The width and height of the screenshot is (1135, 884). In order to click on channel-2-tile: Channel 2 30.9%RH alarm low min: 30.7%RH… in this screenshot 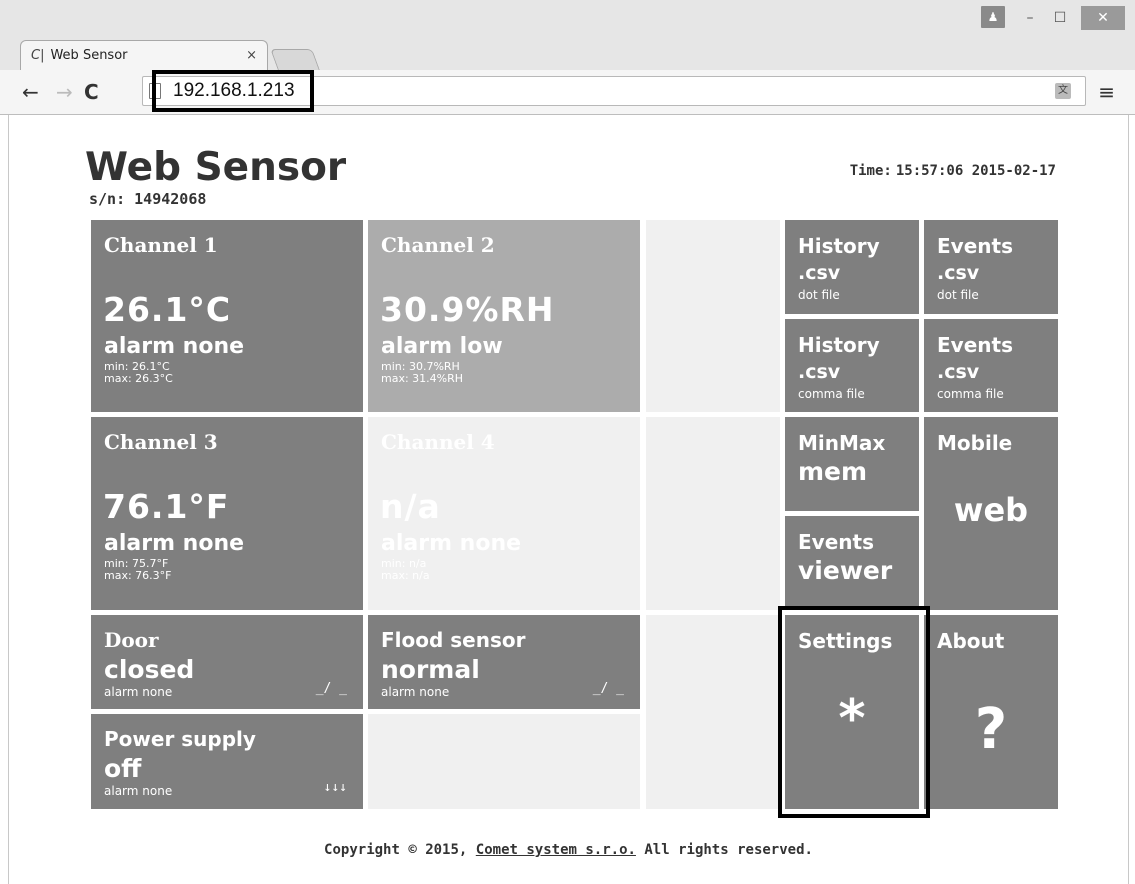, I will do `click(504, 316)`.